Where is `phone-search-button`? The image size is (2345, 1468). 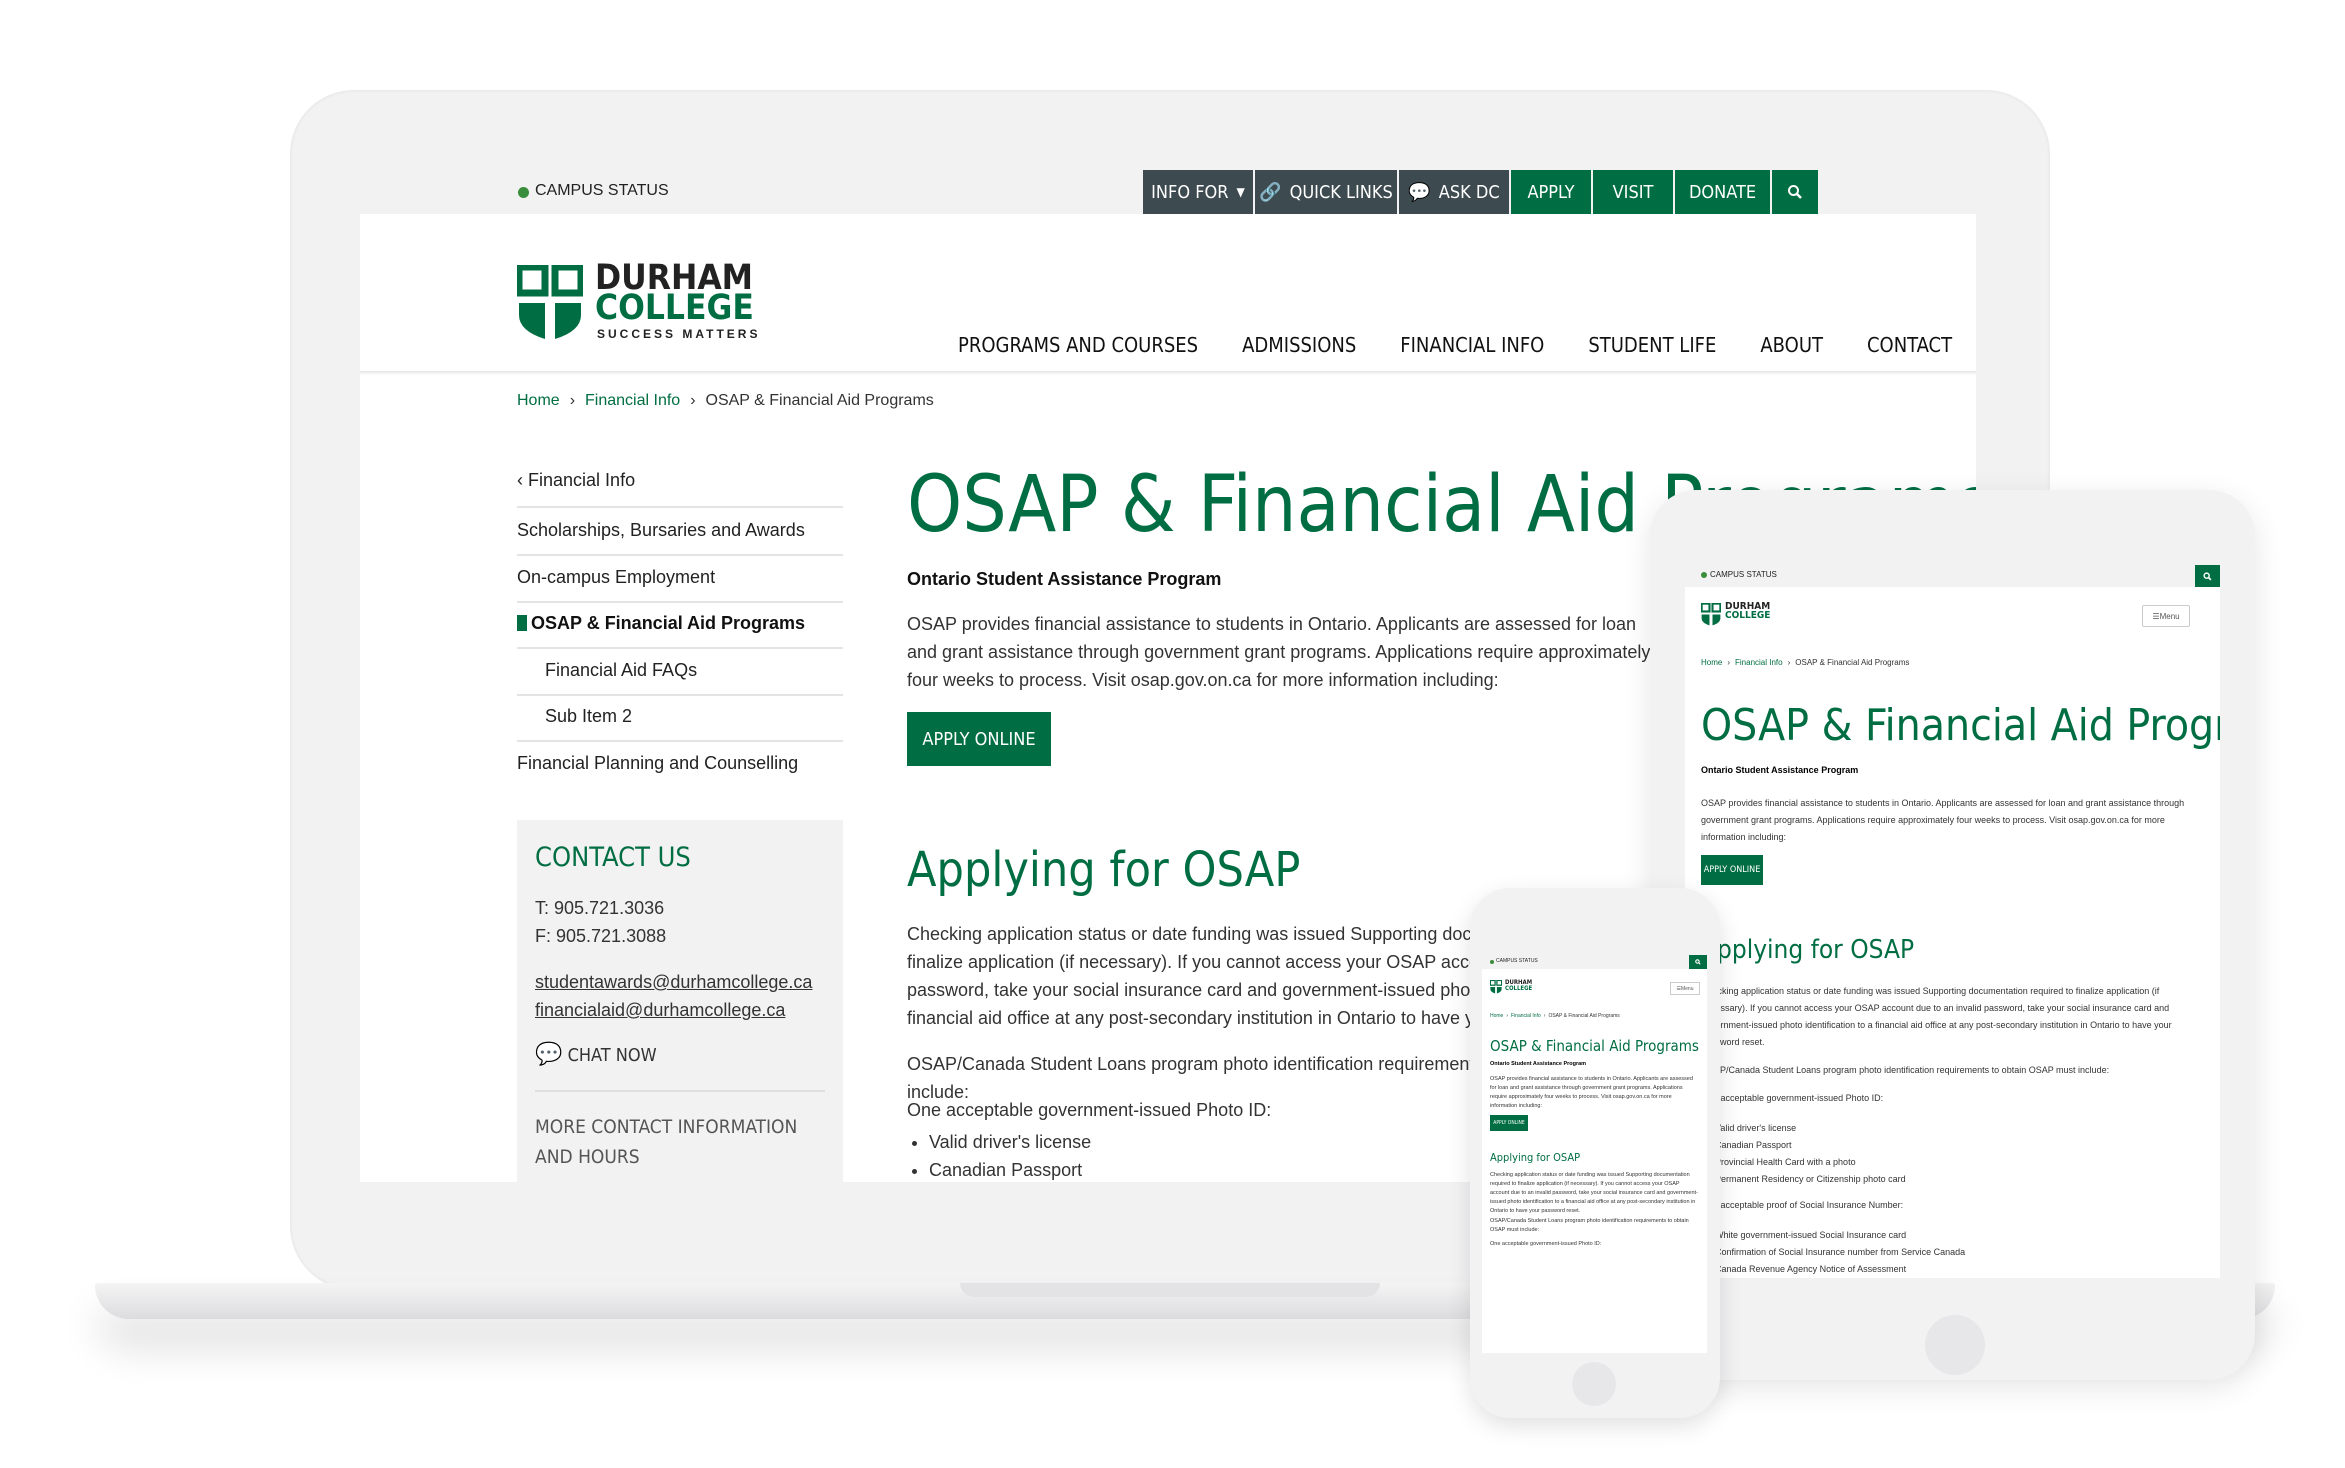 phone-search-button is located at coordinates (1698, 962).